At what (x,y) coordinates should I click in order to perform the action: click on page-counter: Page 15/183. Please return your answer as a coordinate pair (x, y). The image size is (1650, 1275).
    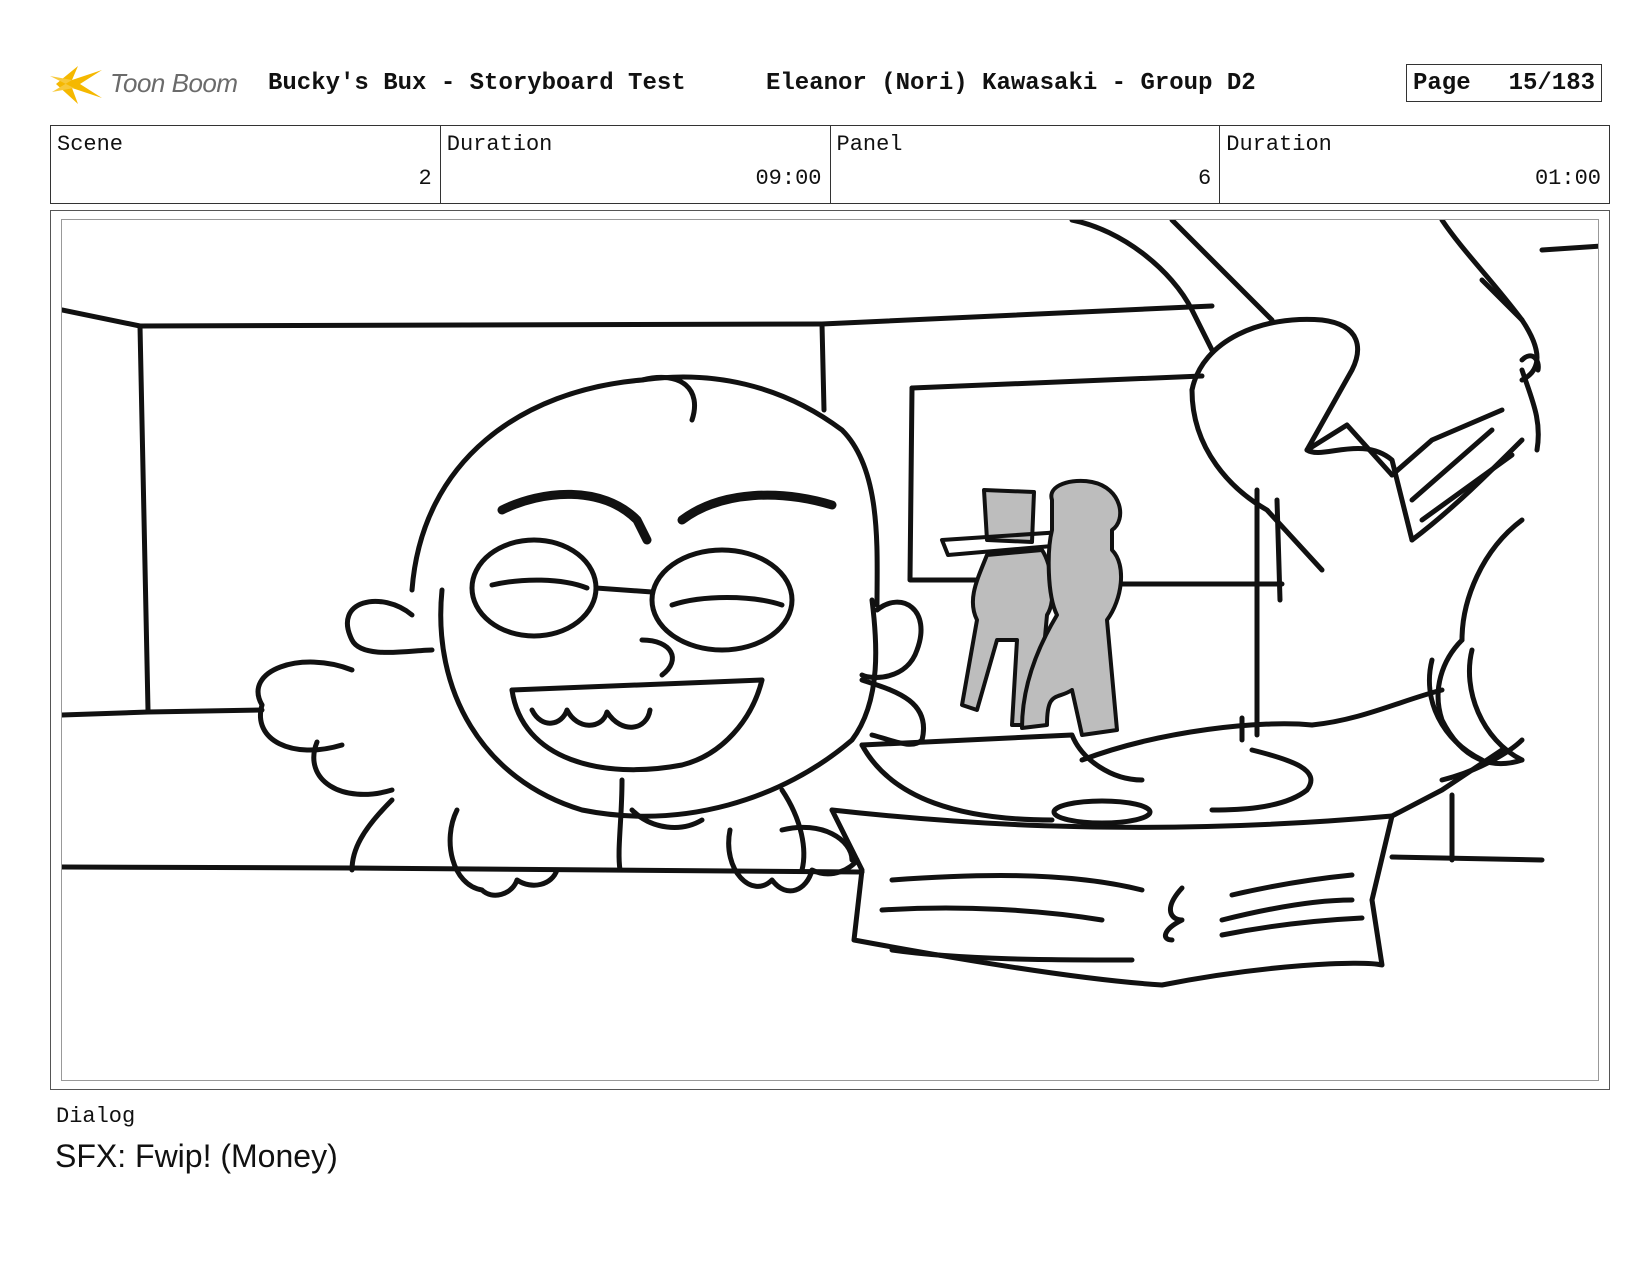
    Looking at the image, I should click on (1504, 83).